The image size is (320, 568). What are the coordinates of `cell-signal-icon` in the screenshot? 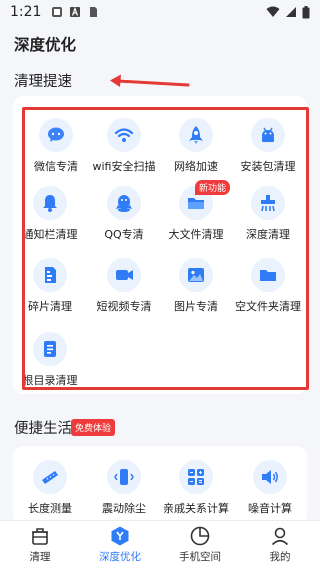 It's located at (291, 12).